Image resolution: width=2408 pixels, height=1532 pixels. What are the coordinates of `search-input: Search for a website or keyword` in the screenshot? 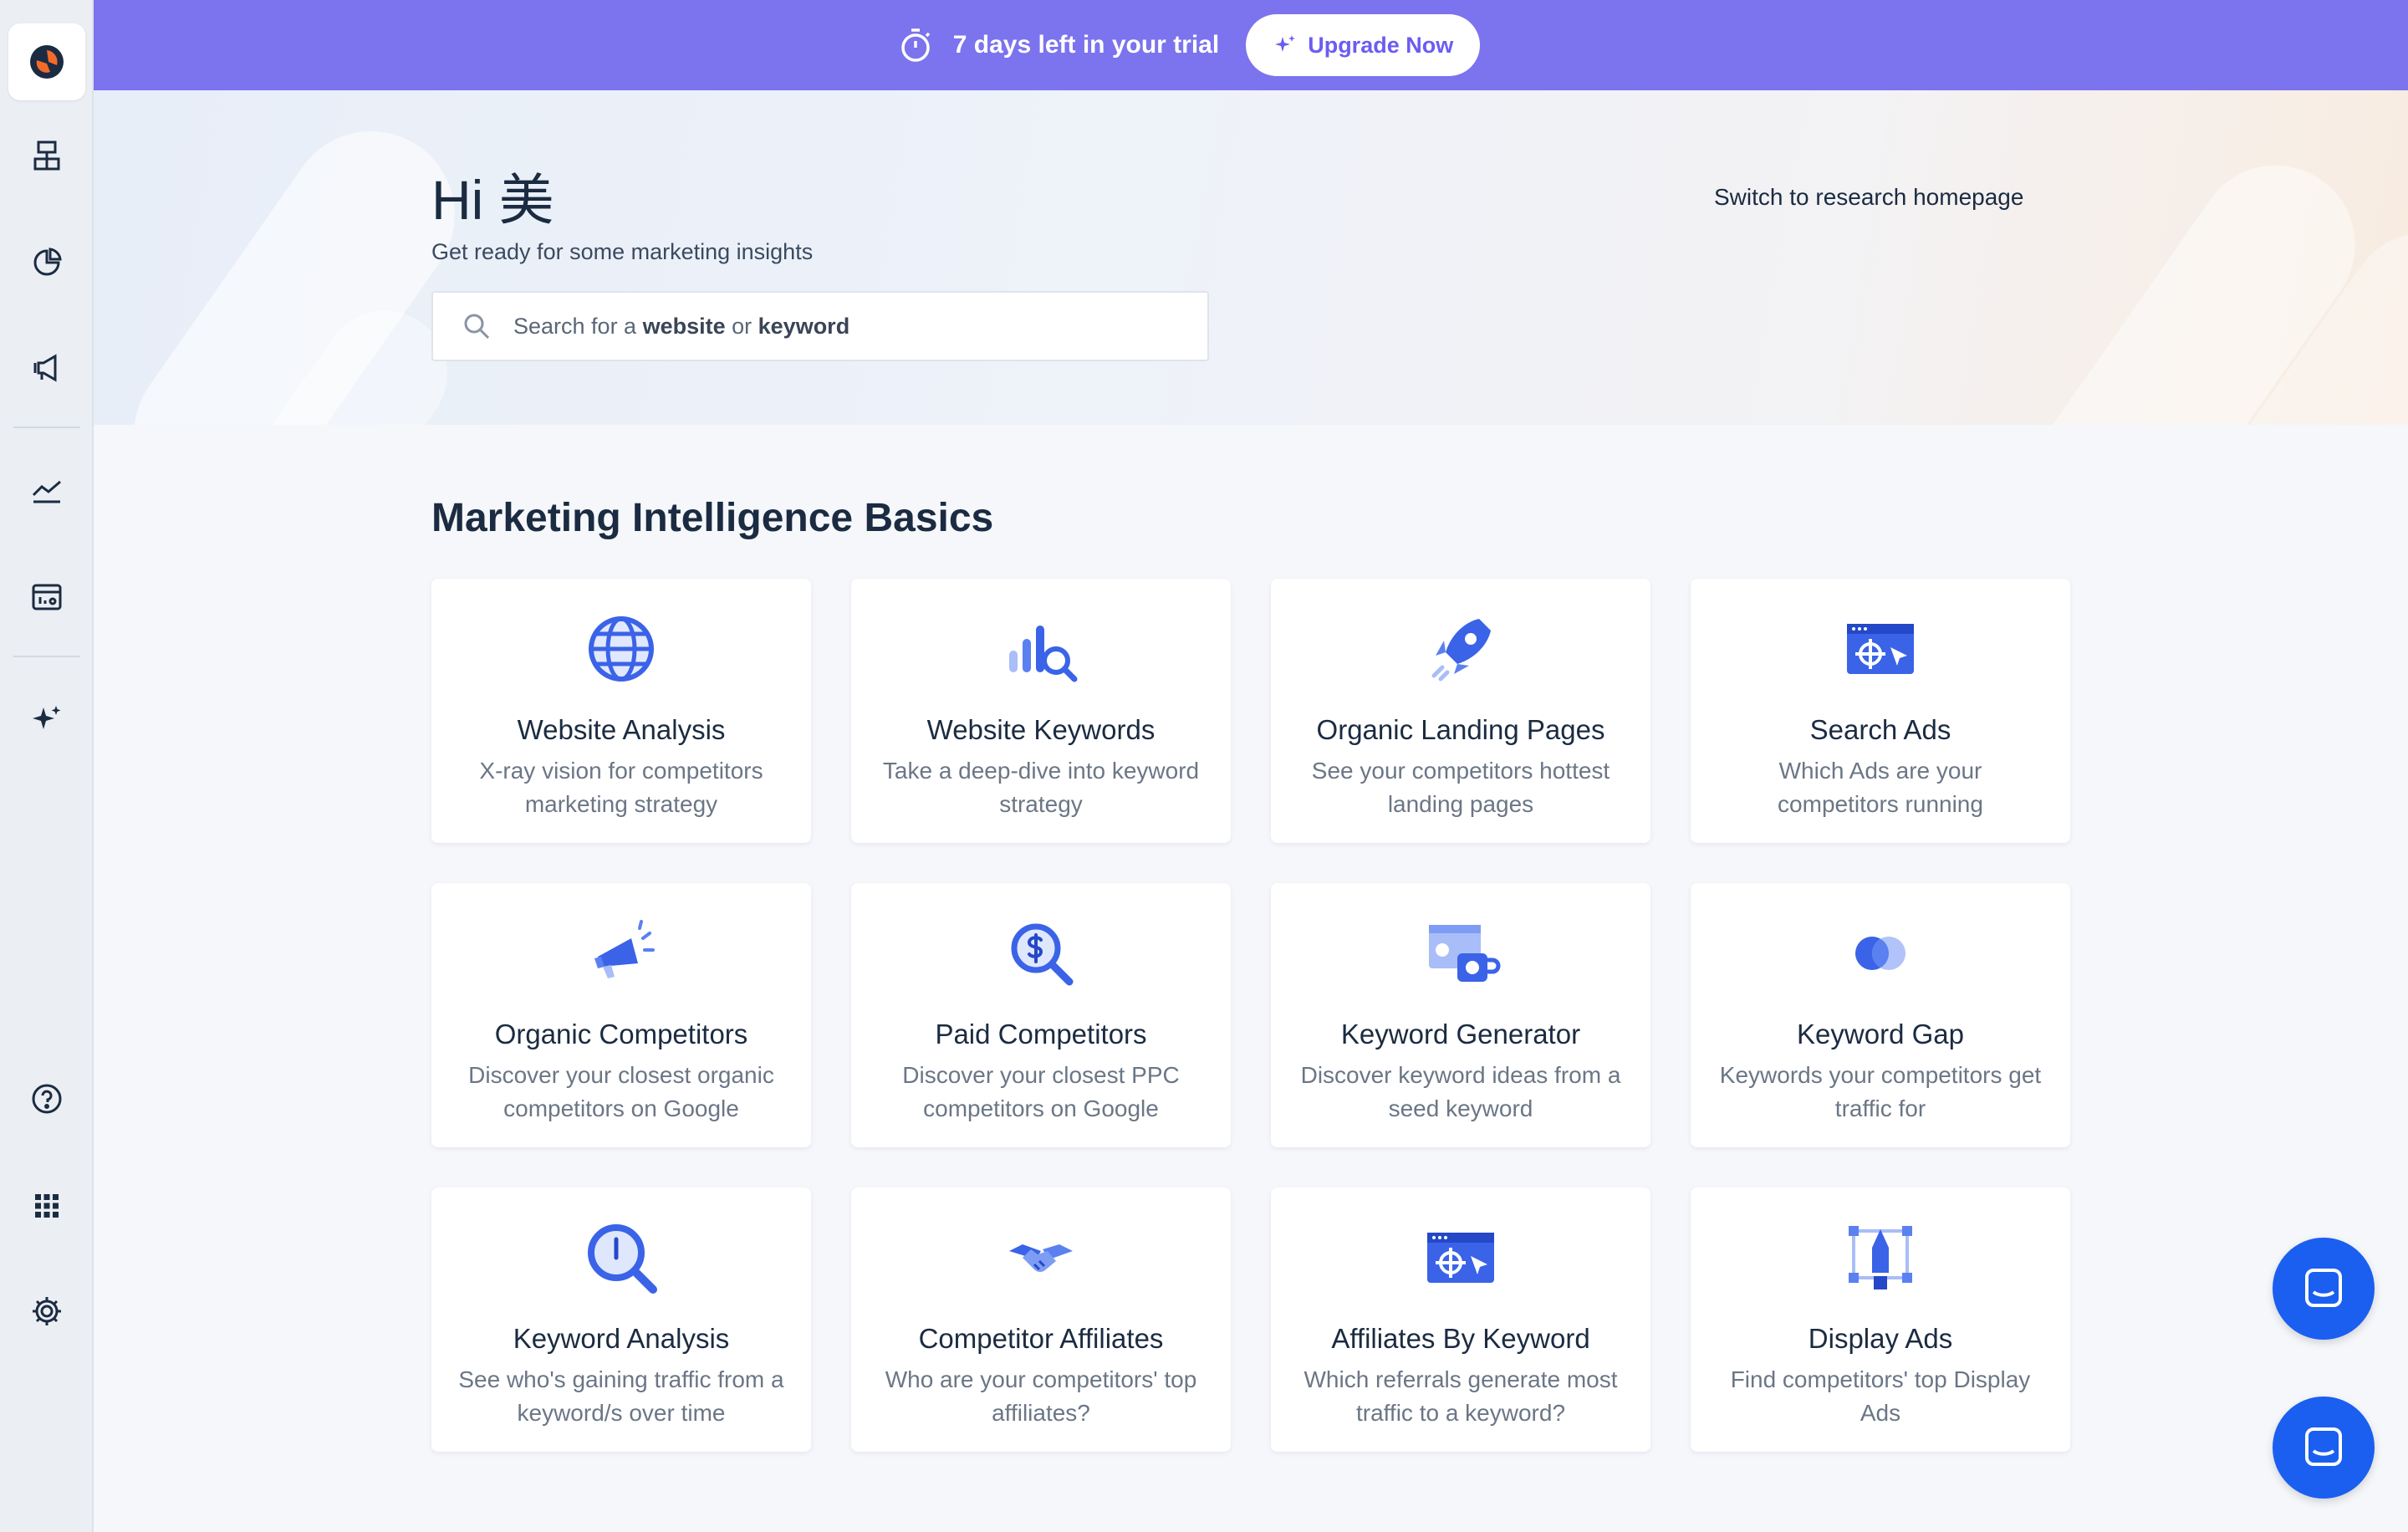 It's located at (820, 326).